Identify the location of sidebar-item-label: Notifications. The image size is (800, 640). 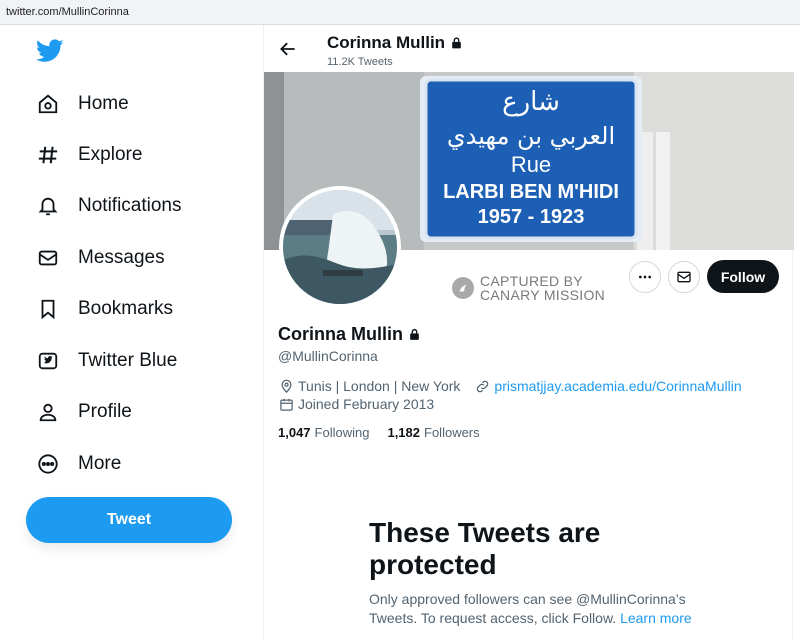
(130, 205).